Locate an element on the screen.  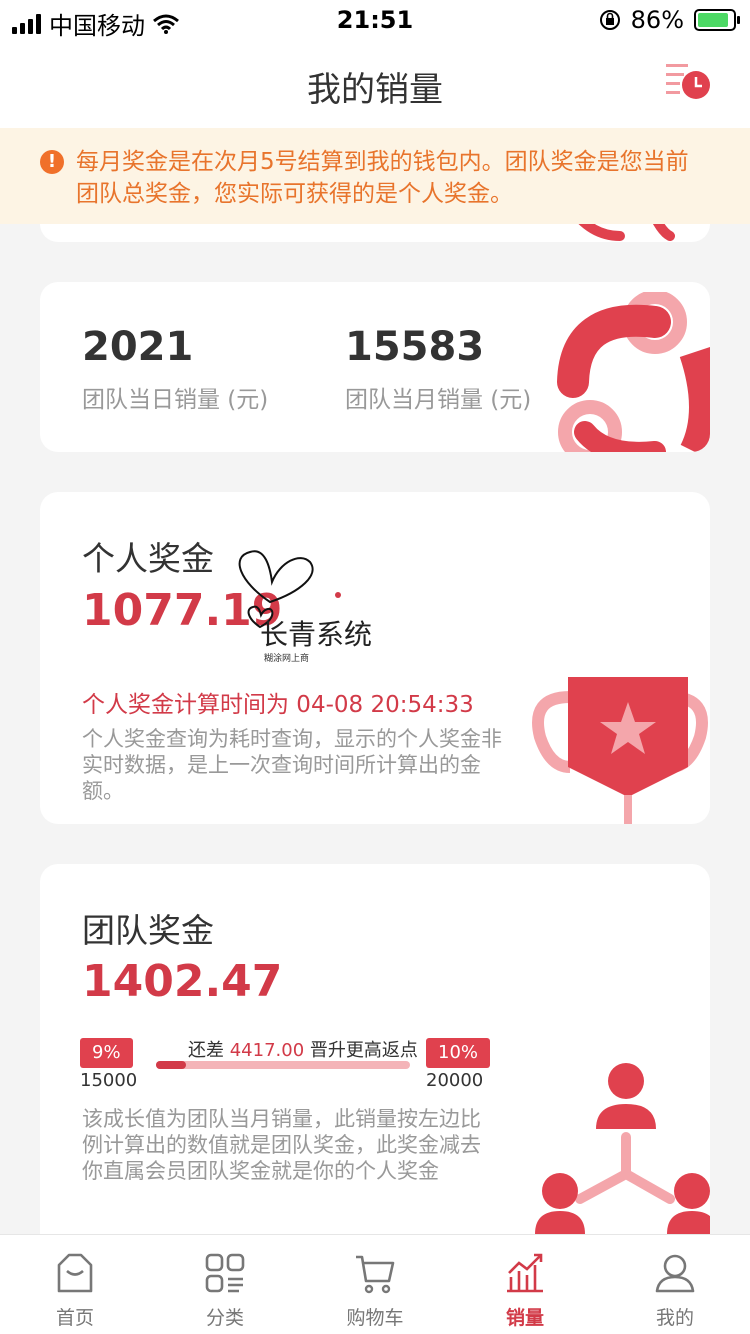
history-clock-icon is located at coordinates (690, 82).